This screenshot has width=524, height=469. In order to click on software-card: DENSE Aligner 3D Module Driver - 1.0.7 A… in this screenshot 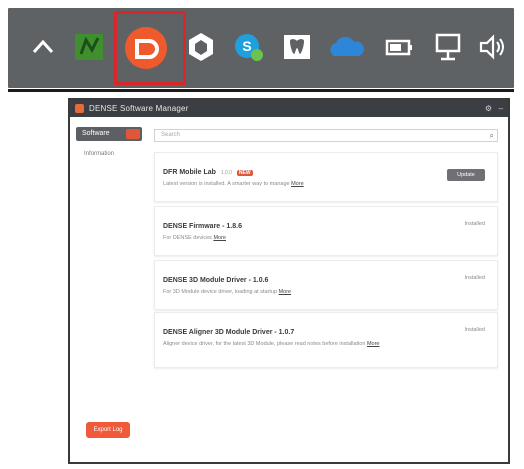, I will do `click(326, 340)`.